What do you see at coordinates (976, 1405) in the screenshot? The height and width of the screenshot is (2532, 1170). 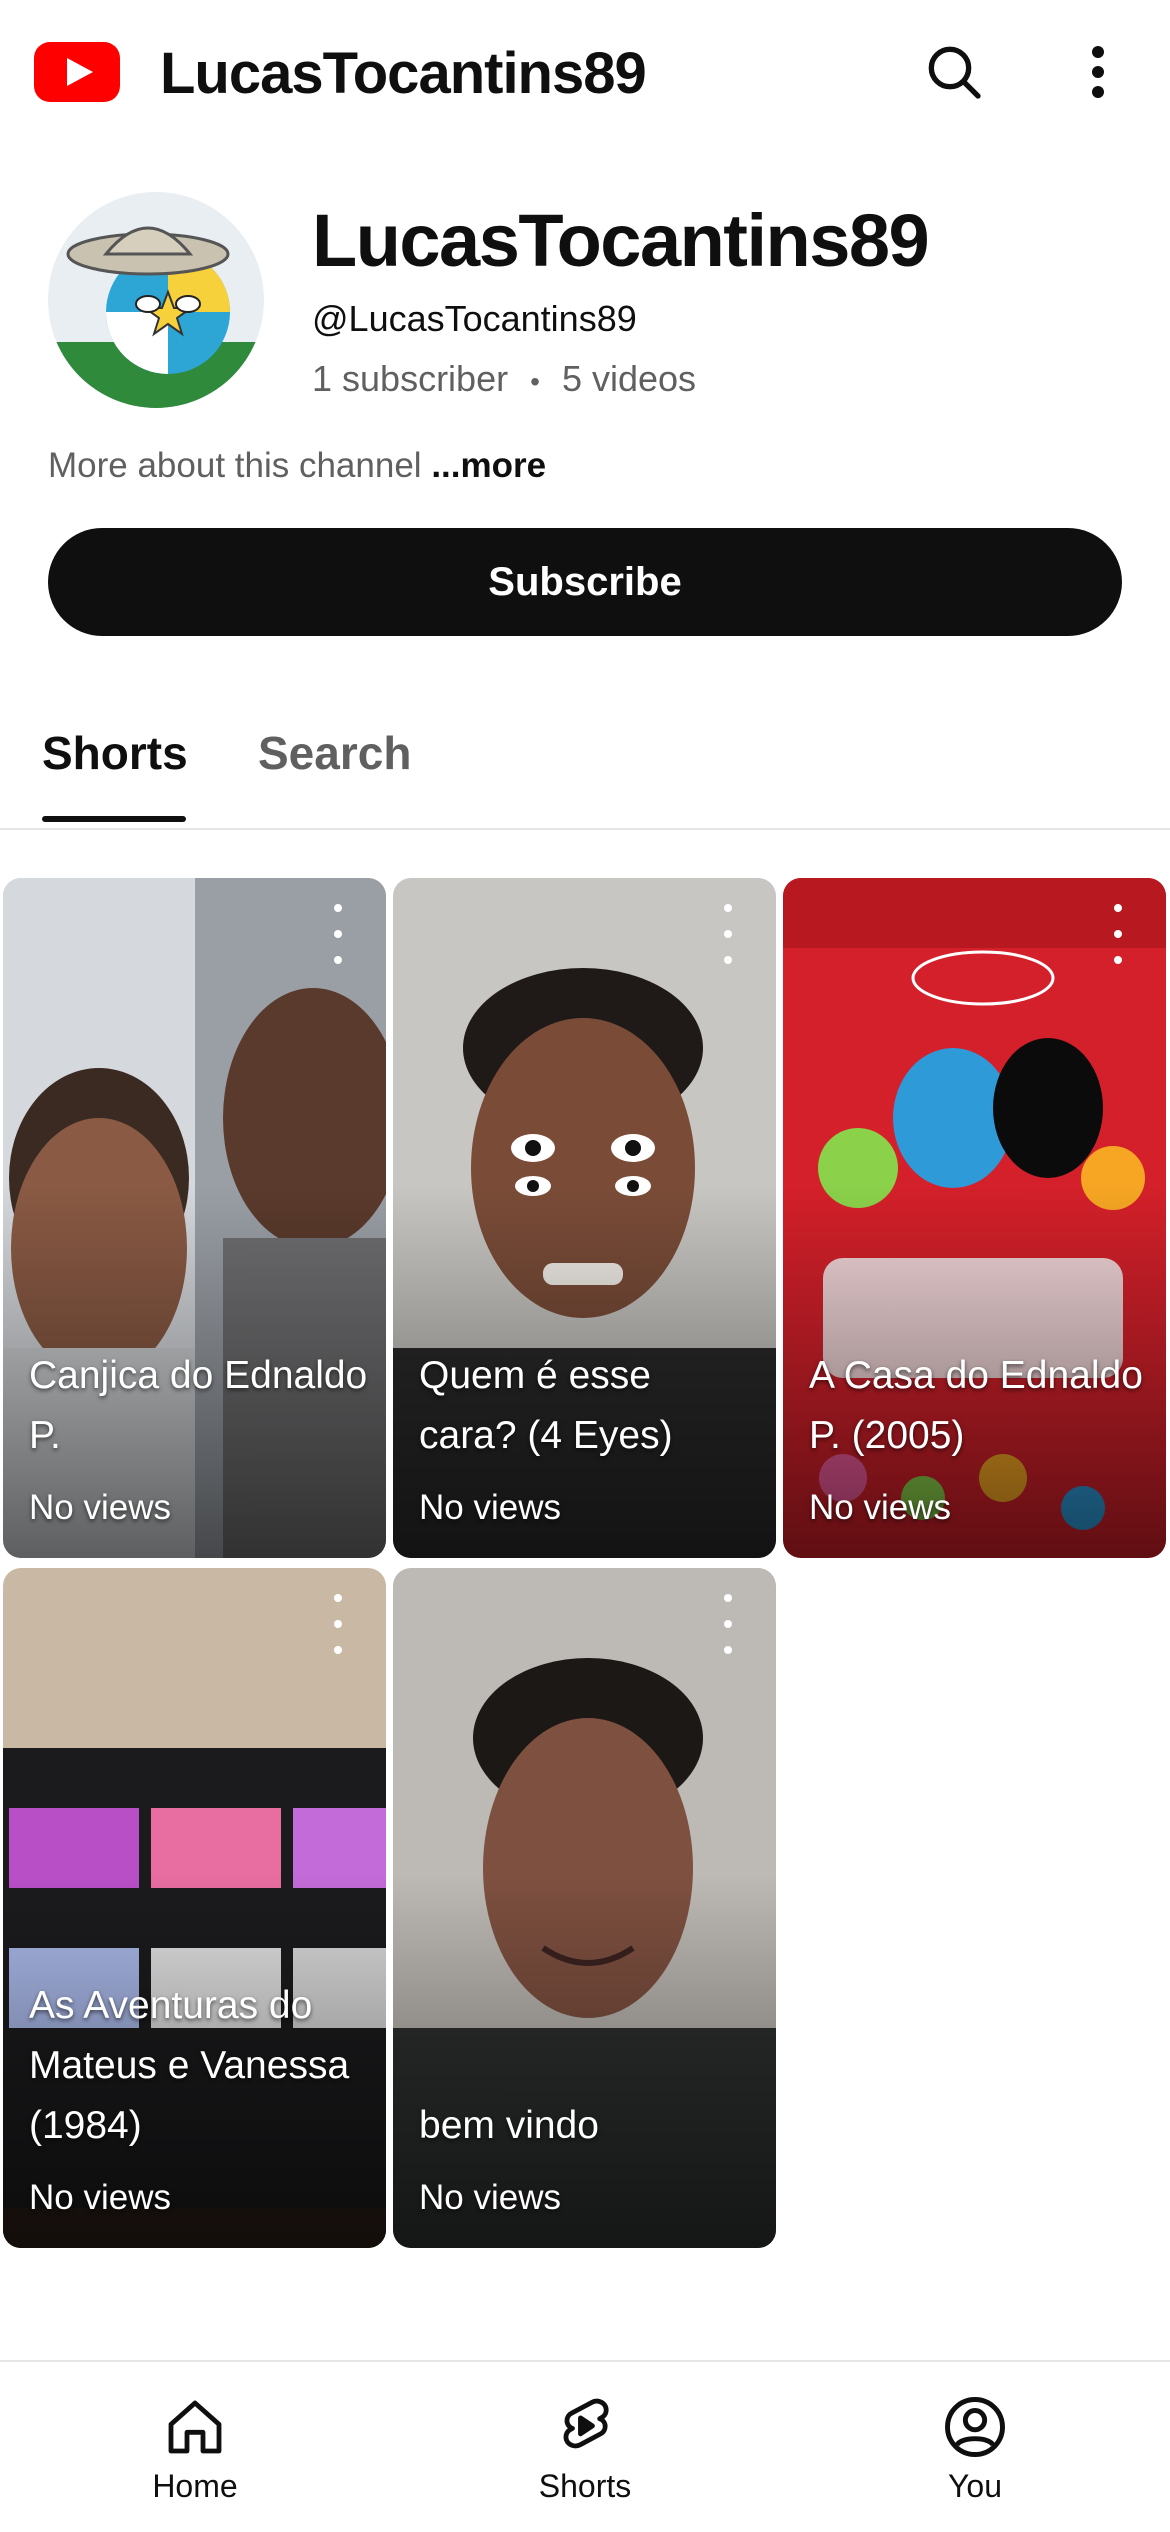 I see `short-title: A Casa do Ednaldo P. (2005)` at bounding box center [976, 1405].